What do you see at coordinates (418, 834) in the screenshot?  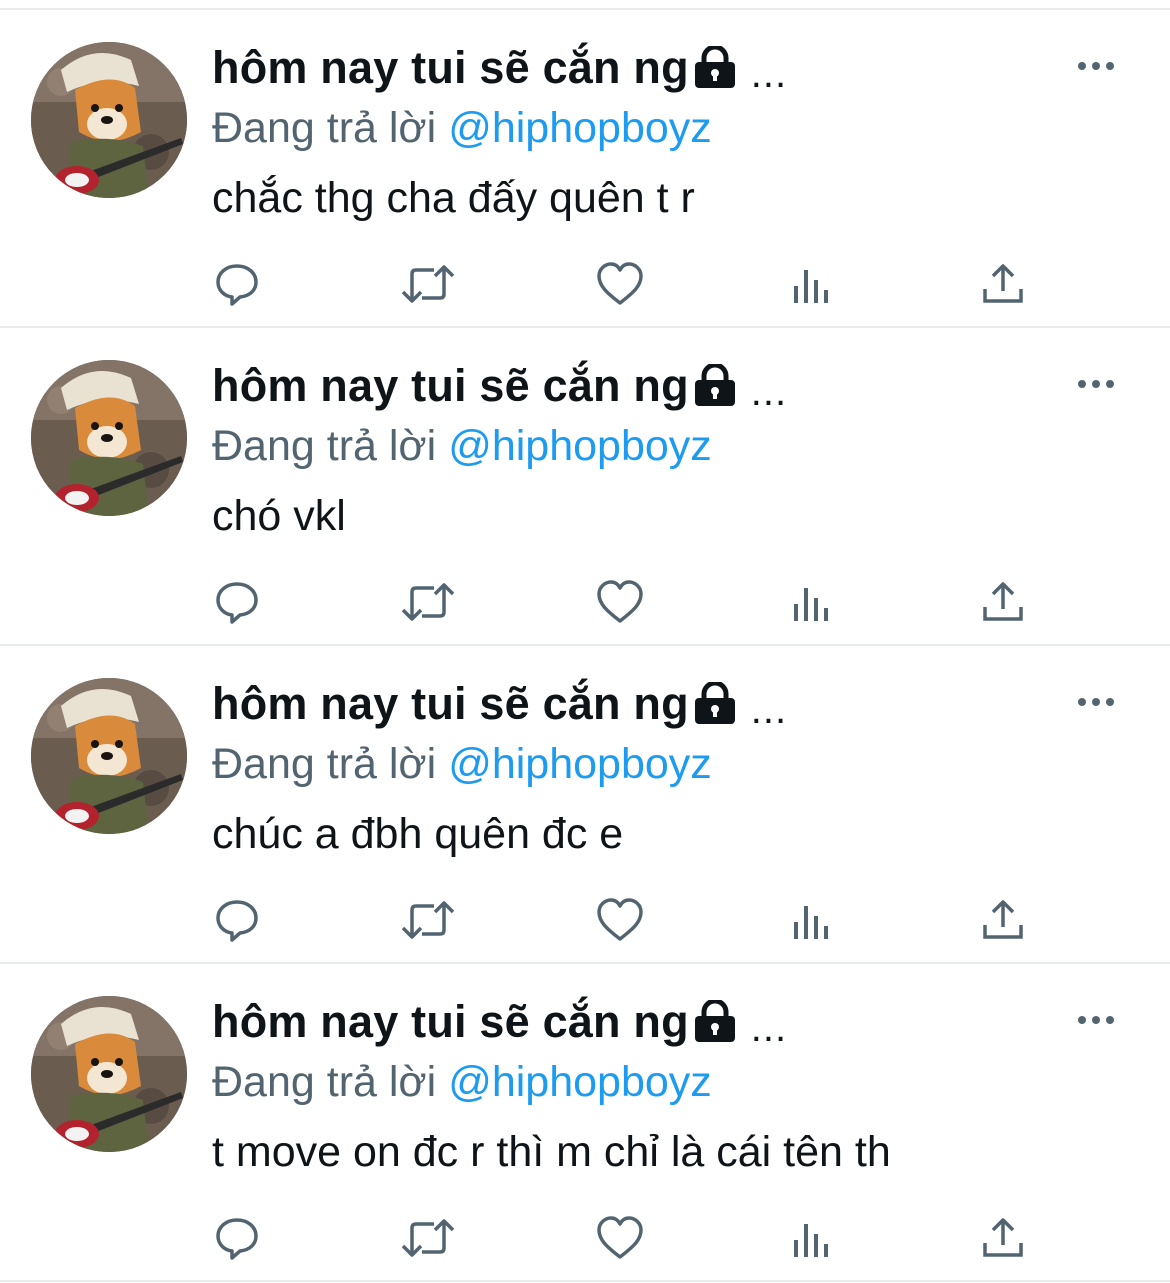 I see `tweet-text: chúc a đbh quên đc e` at bounding box center [418, 834].